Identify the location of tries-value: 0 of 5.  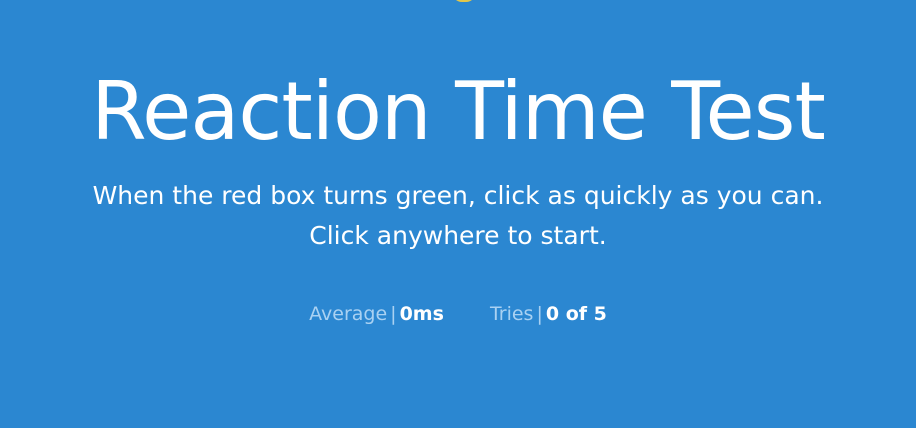
(576, 314).